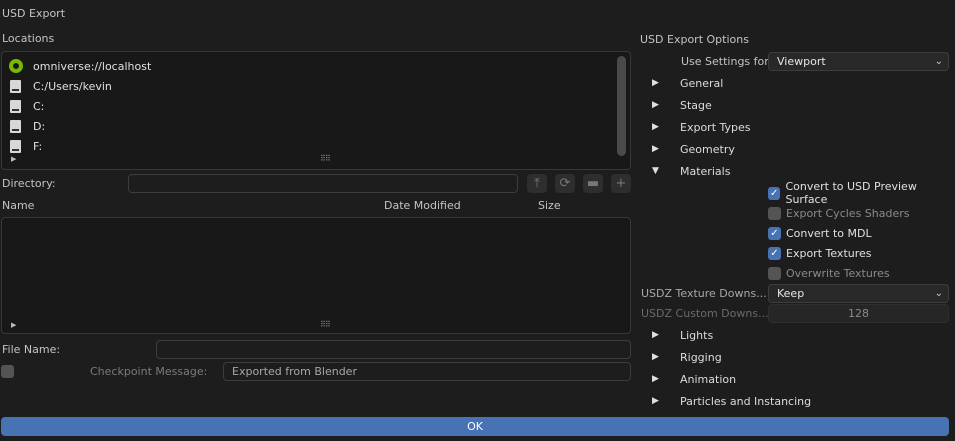  I want to click on dropdown-value: Keep, so click(791, 293).